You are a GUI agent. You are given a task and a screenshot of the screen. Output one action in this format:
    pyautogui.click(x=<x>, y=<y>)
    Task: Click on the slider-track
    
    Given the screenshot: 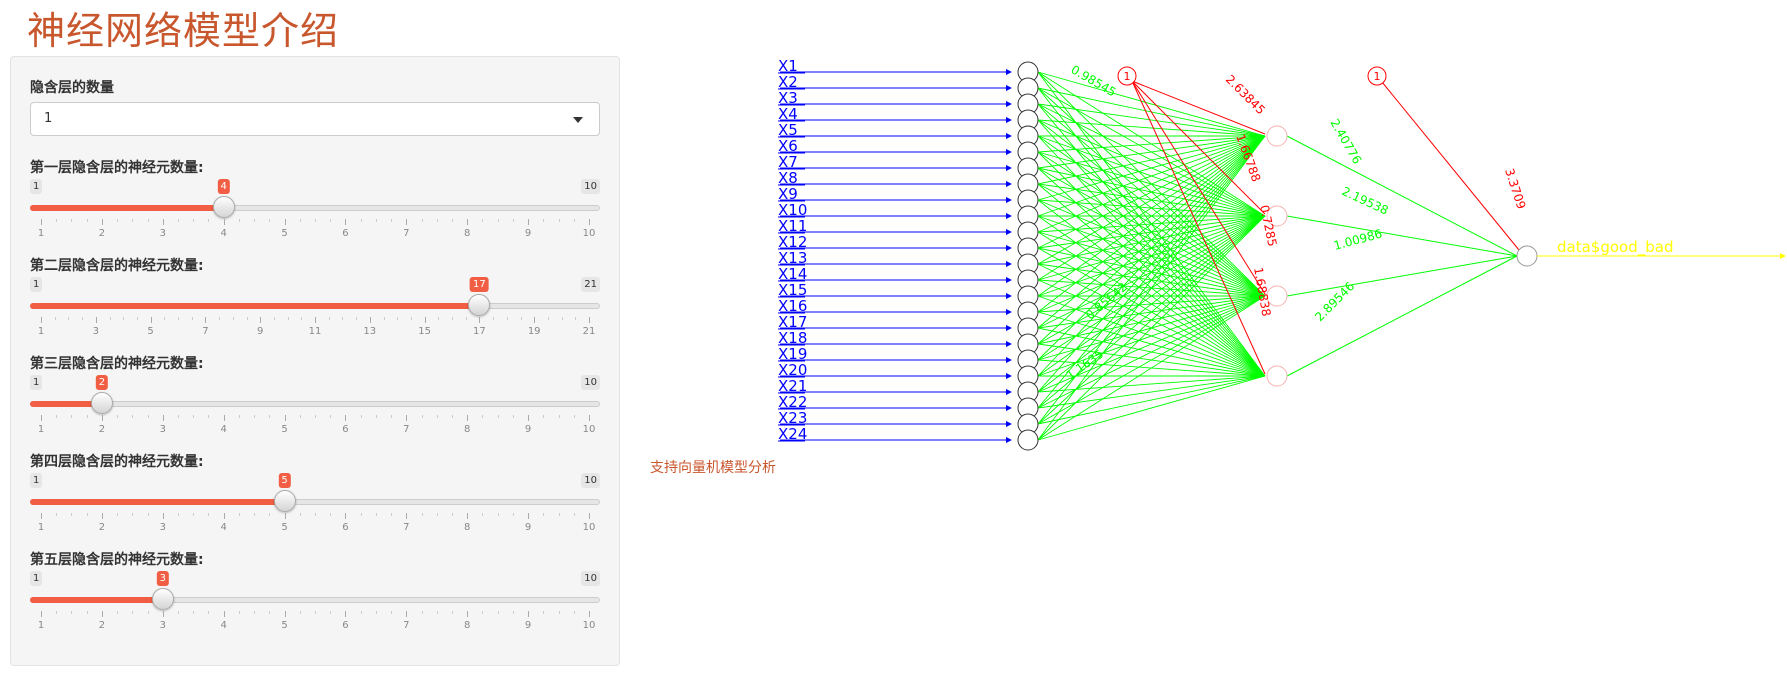 What is the action you would take?
    pyautogui.click(x=315, y=404)
    